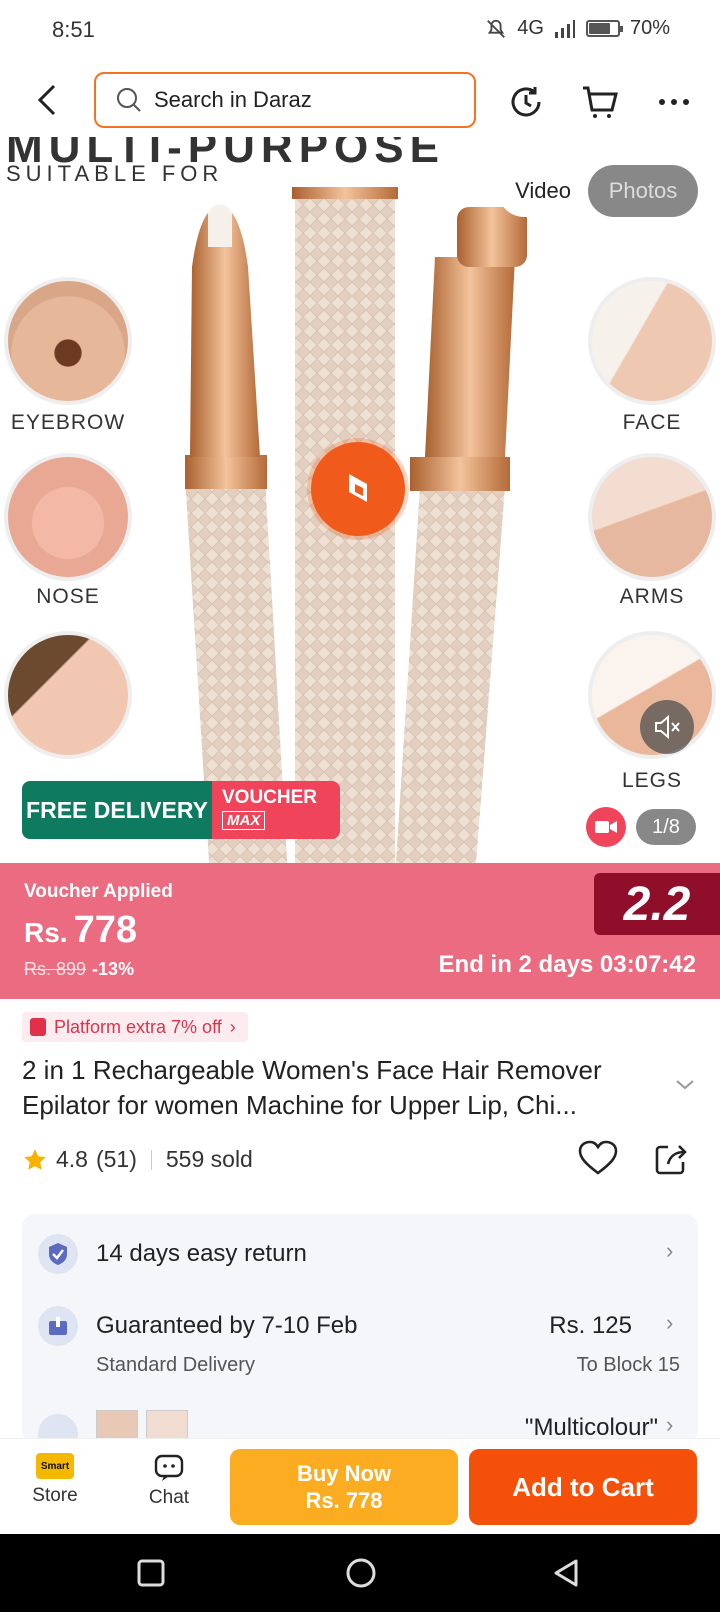  Describe the element at coordinates (606, 827) in the screenshot. I see `video-camera-icon` at that location.